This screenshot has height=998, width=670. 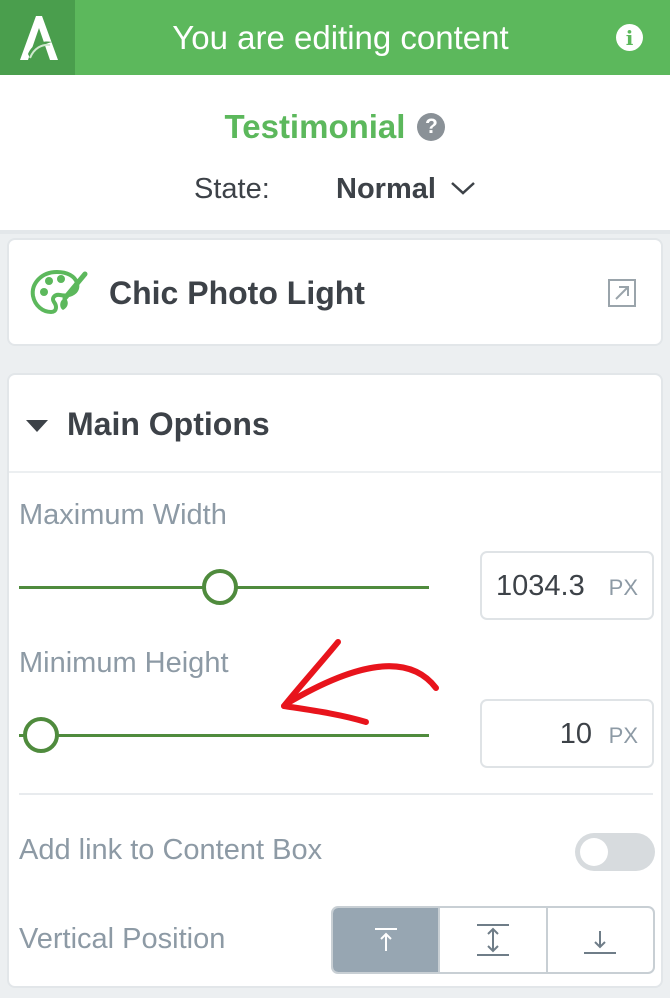 What do you see at coordinates (232, 189) in the screenshot?
I see `state-label: State:` at bounding box center [232, 189].